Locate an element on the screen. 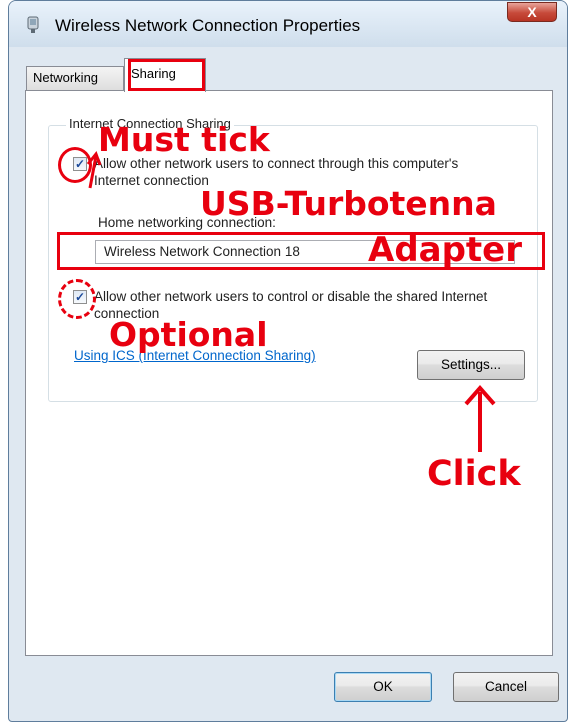 Image resolution: width=576 pixels, height=724 pixels. title-bar: Wireless Network Connection Properties X is located at coordinates (288, 24).